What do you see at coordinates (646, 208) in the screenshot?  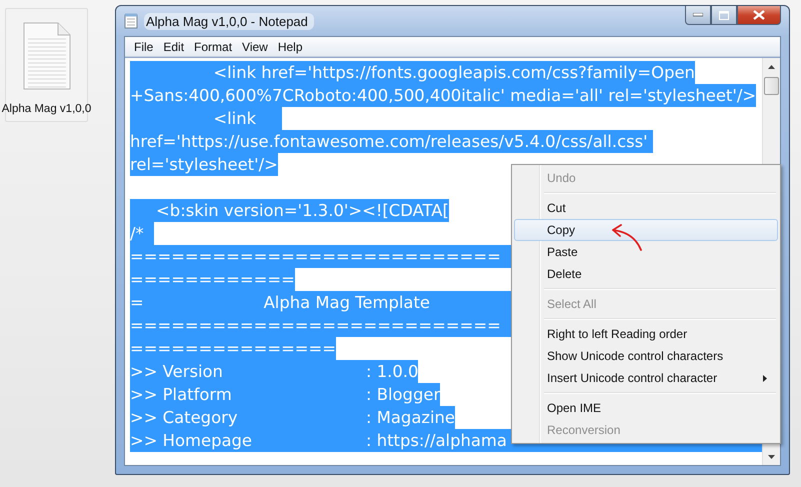 I see `menu-item: Cut` at bounding box center [646, 208].